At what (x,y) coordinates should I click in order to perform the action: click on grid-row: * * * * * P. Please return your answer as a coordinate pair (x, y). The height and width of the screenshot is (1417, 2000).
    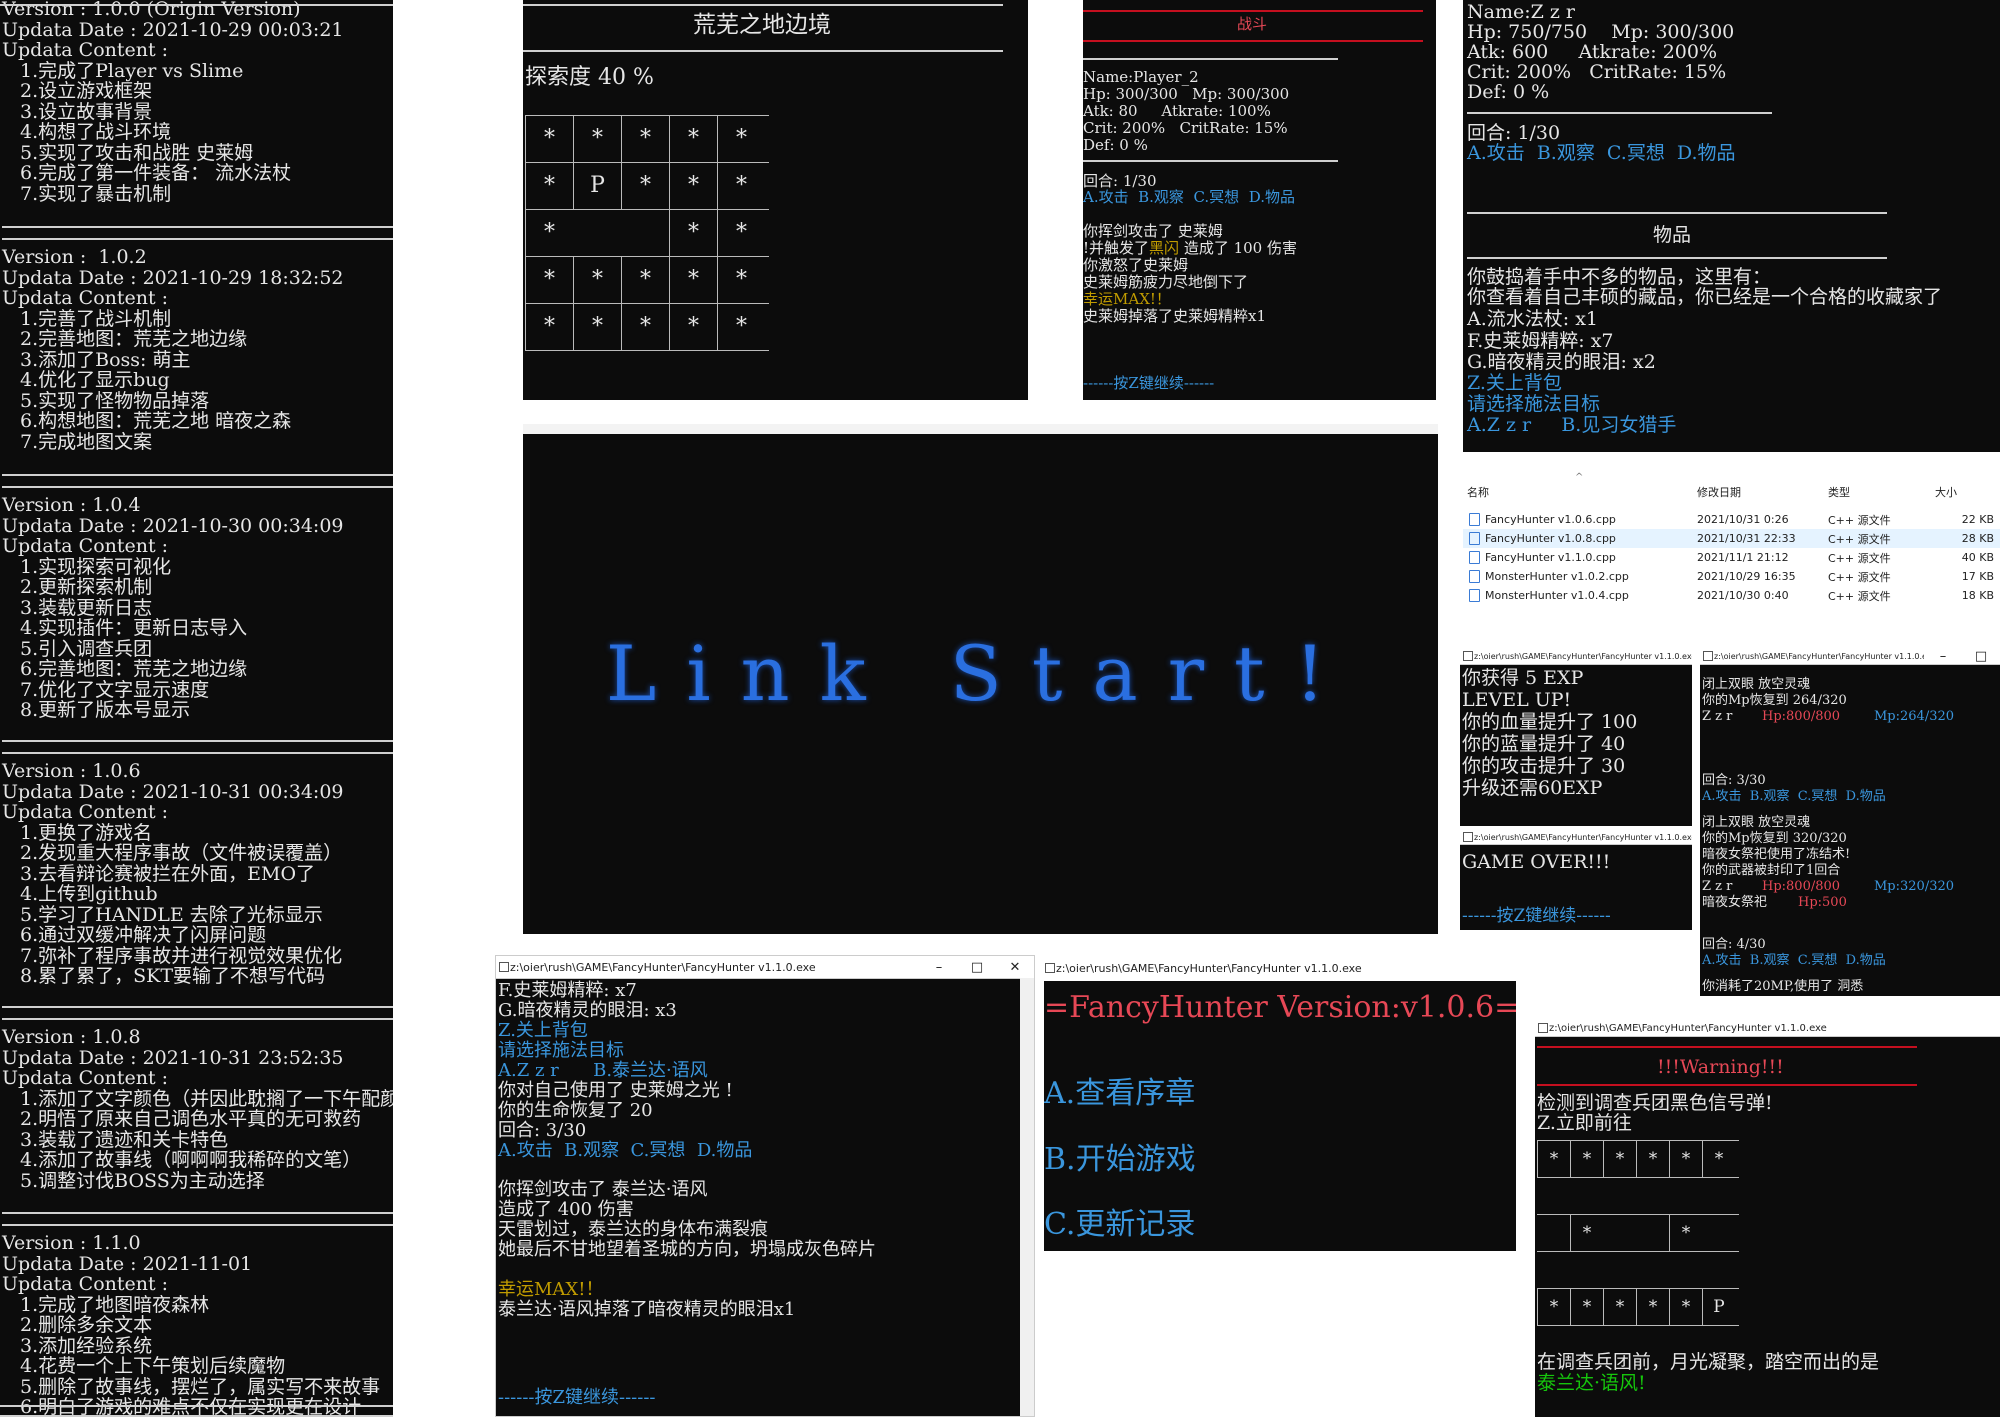
    Looking at the image, I should click on (1637, 1307).